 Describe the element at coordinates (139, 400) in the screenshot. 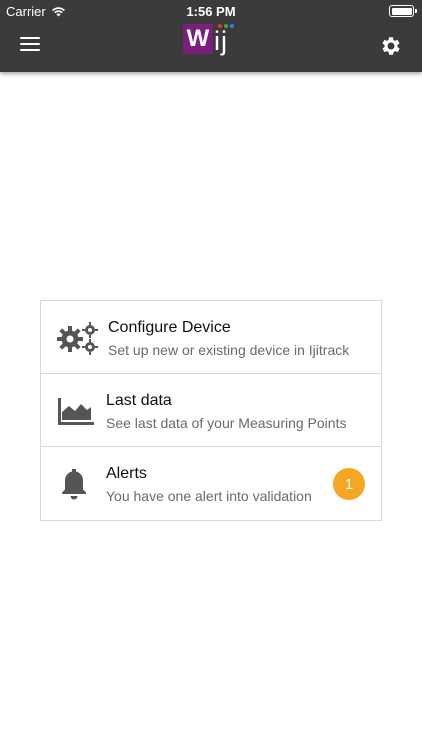

I see `menu-item-title: Last data` at that location.